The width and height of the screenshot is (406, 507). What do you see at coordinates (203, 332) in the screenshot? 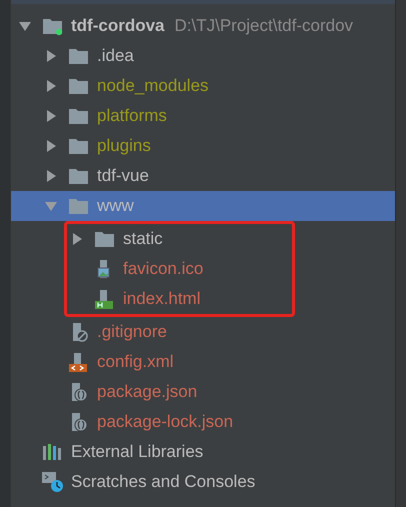
I see `tree-row: .gitignore` at bounding box center [203, 332].